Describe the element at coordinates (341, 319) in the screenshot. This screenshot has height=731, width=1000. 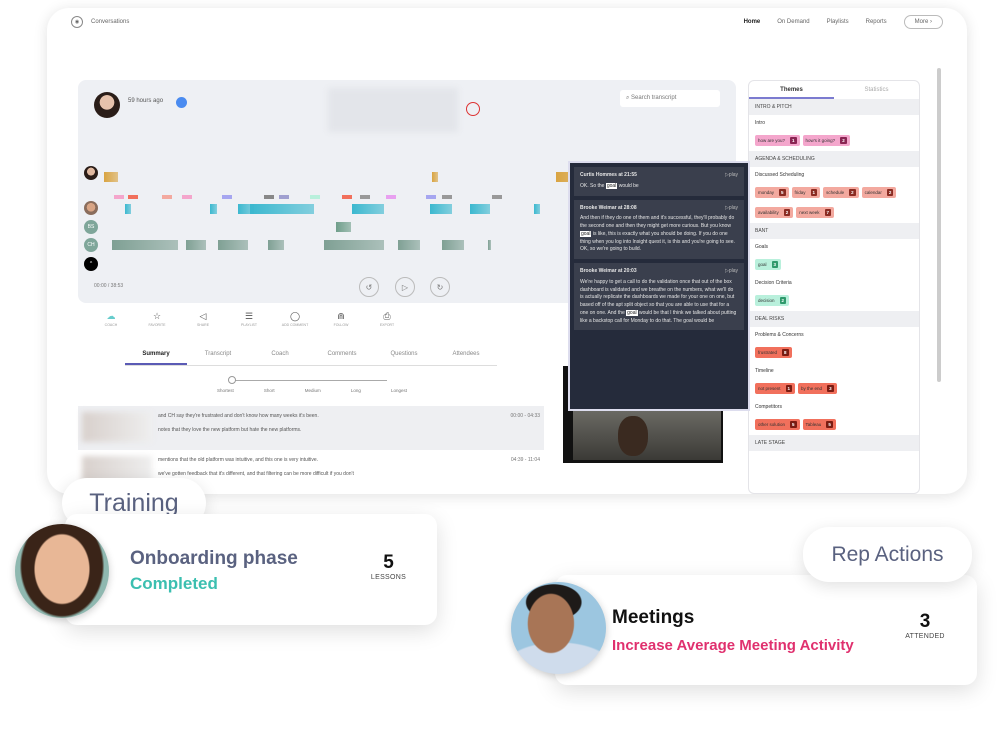
I see `follow-button: ⋒ FOLLOW` at that location.